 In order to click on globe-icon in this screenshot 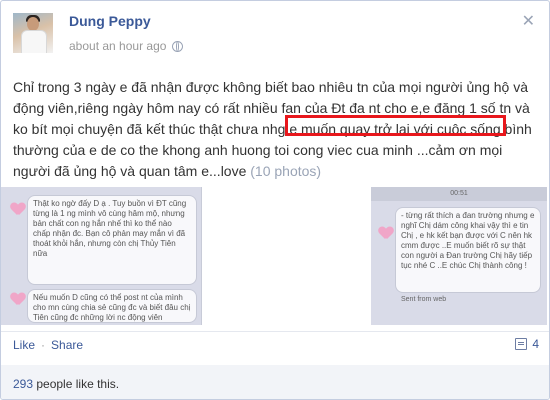, I will do `click(178, 46)`.